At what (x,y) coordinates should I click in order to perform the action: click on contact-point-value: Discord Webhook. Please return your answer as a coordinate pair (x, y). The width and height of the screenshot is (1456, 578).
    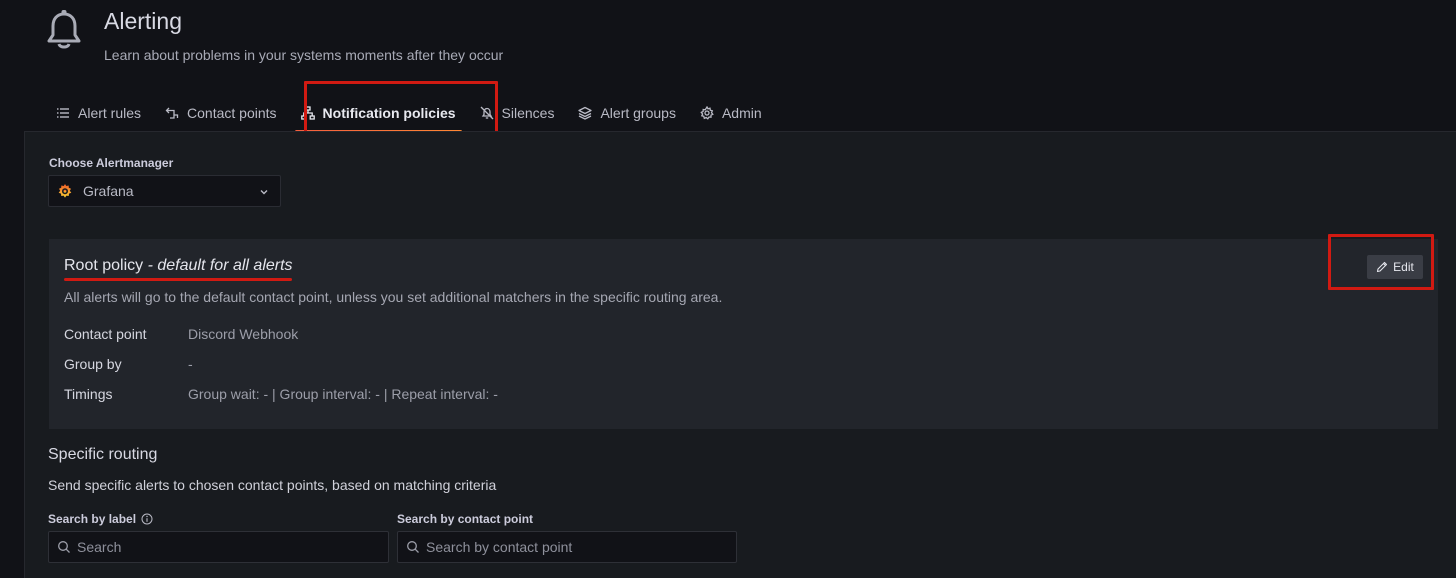
    Looking at the image, I should click on (243, 334).